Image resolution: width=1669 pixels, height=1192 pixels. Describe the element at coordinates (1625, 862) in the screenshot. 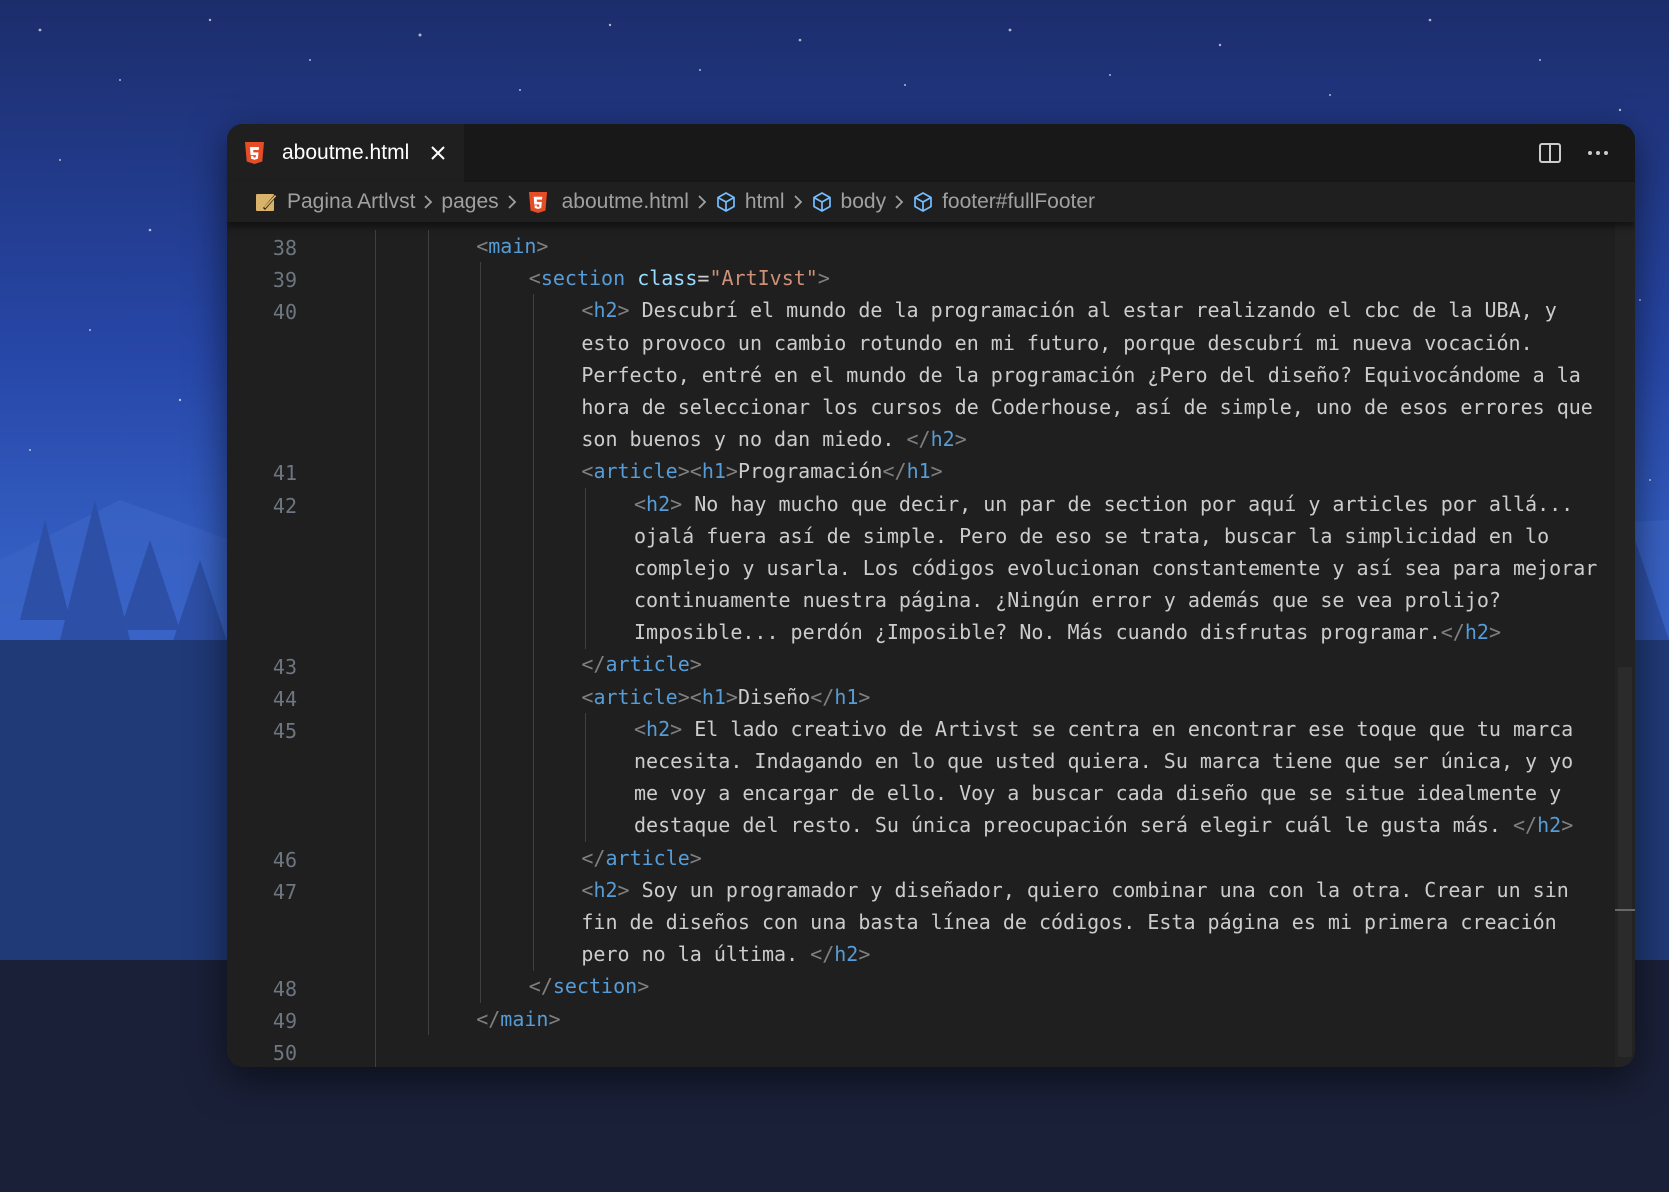

I see `scrollbar-thumb` at that location.